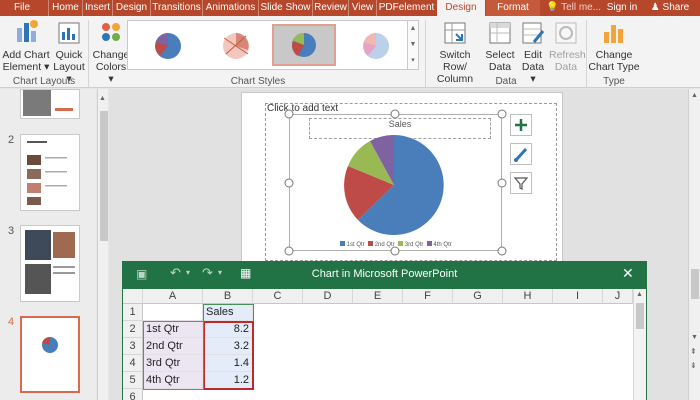 The width and height of the screenshot is (700, 400). Describe the element at coordinates (528, 296) in the screenshot. I see `column-header-h: H` at that location.